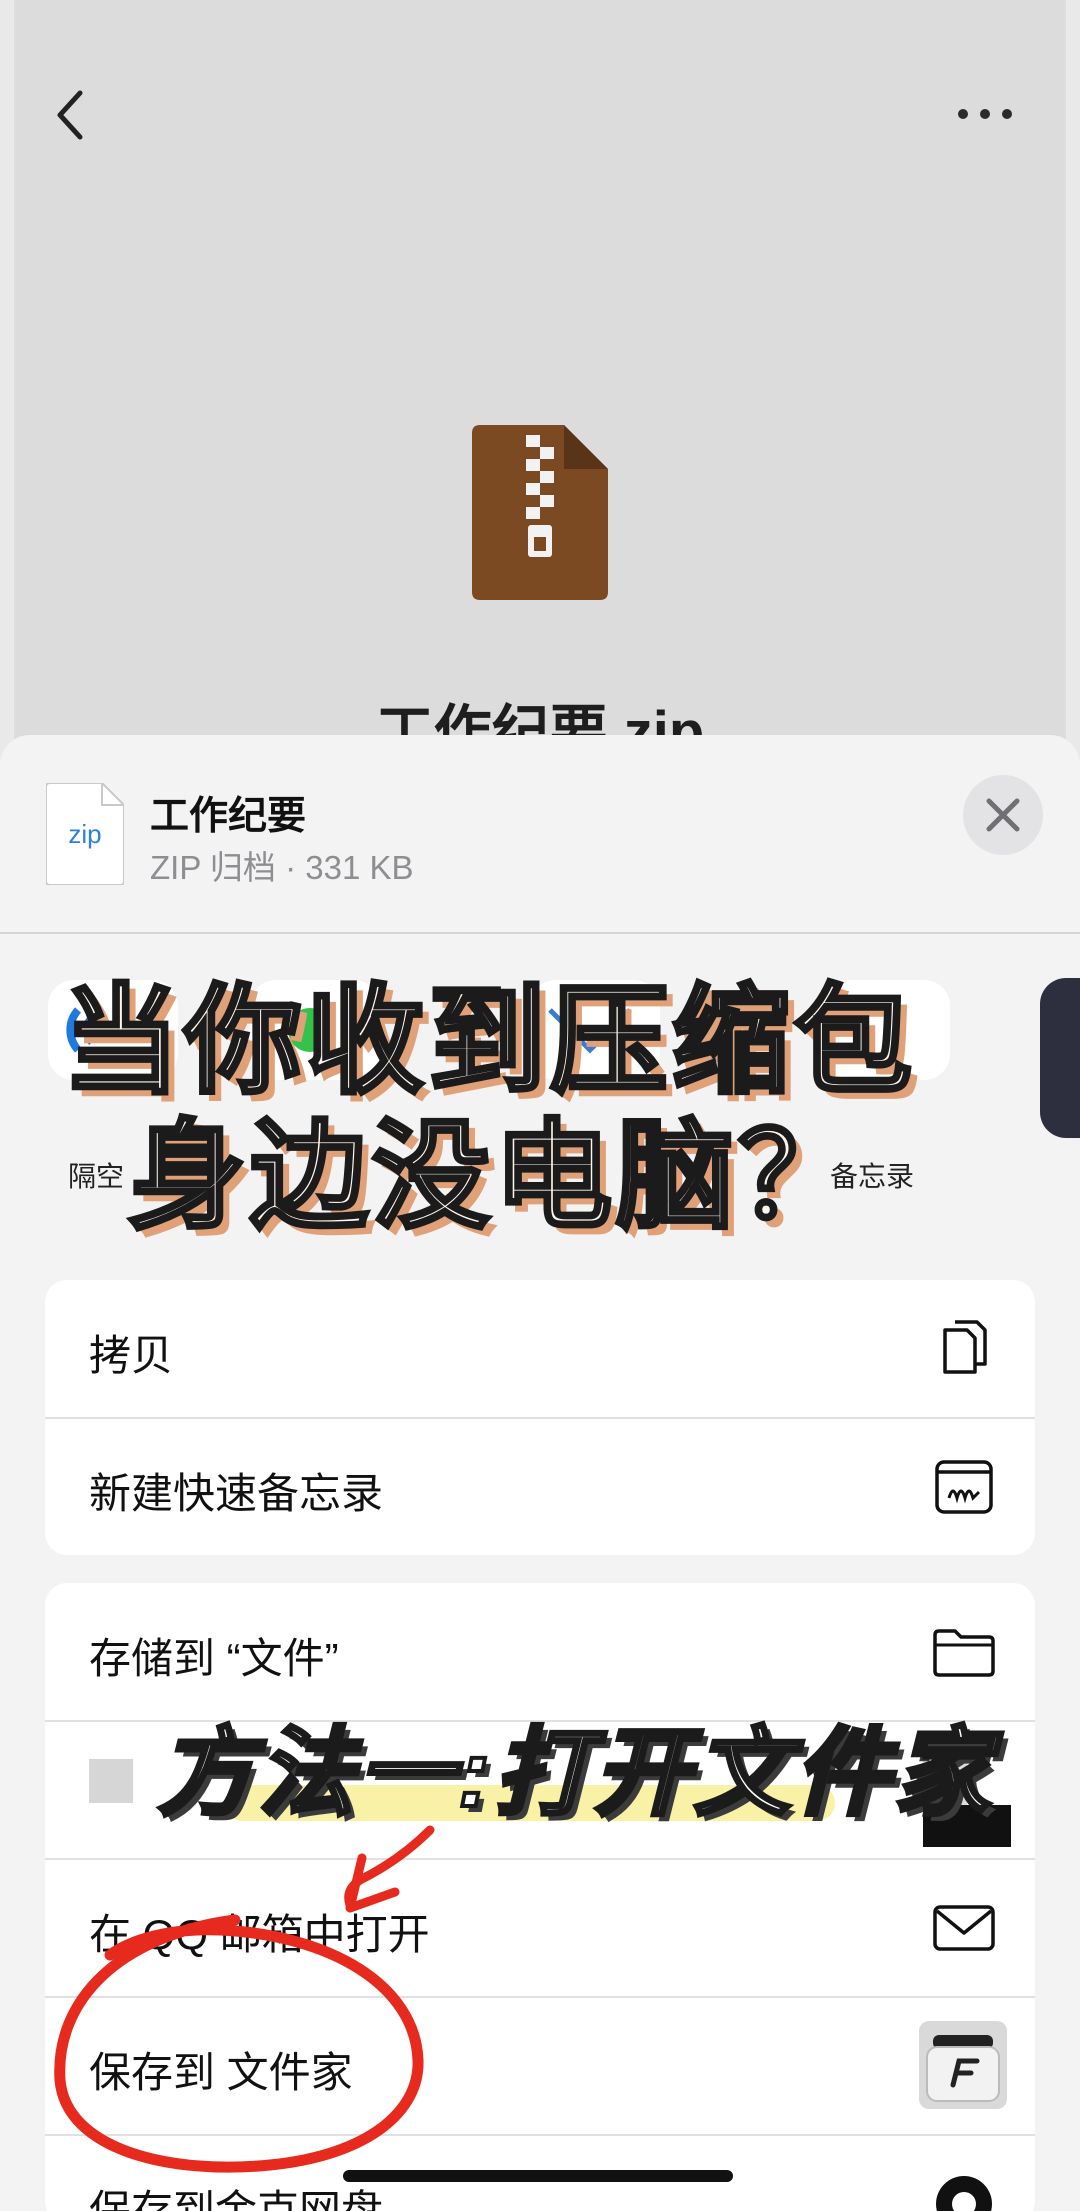 The image size is (1080, 2211). I want to click on home-indicator, so click(538, 2176).